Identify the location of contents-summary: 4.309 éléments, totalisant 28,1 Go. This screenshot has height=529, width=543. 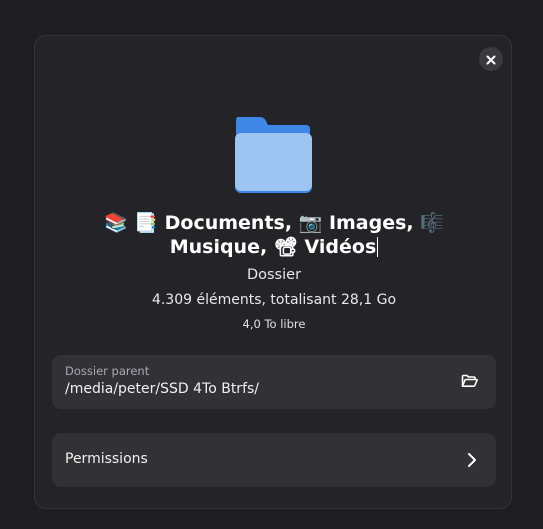
(274, 300).